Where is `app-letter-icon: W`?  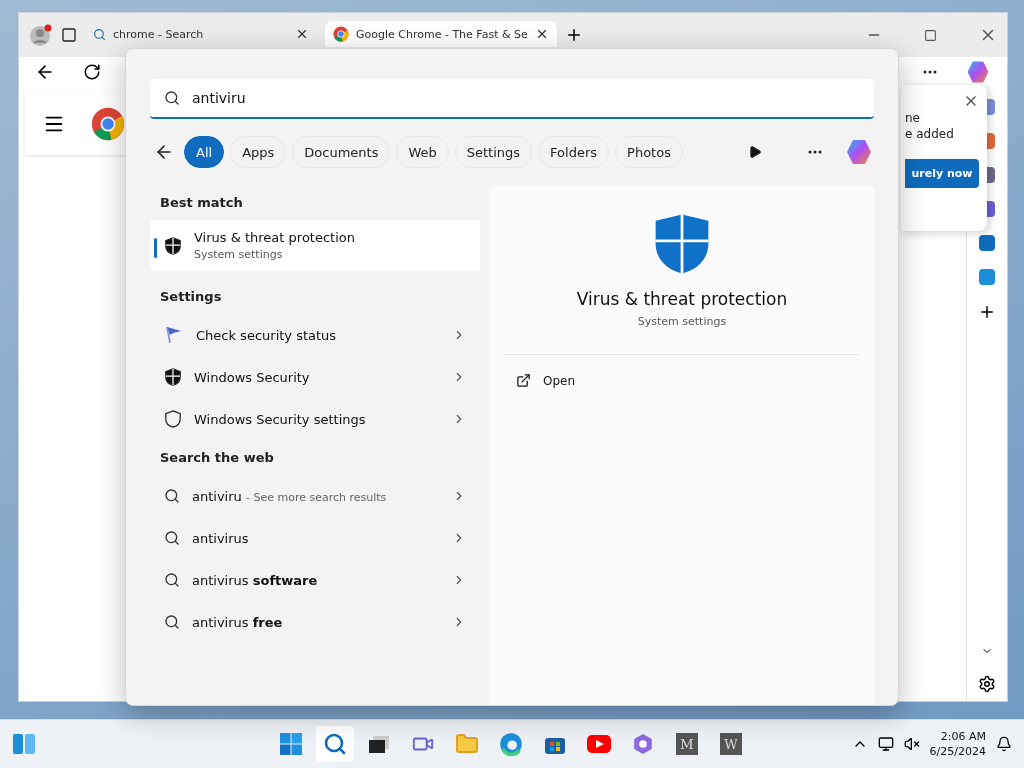
app-letter-icon: W is located at coordinates (731, 744).